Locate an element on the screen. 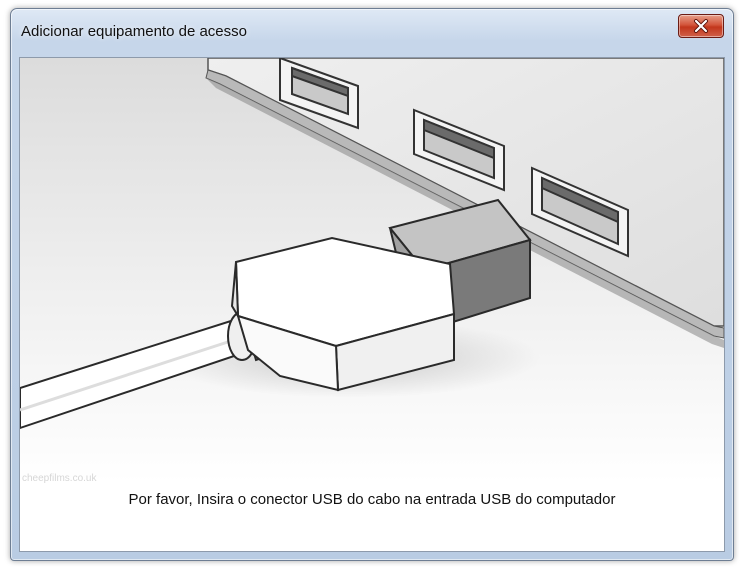 This screenshot has width=740, height=567. watermark-text: cheepfilms.co.uk is located at coordinates (59, 478).